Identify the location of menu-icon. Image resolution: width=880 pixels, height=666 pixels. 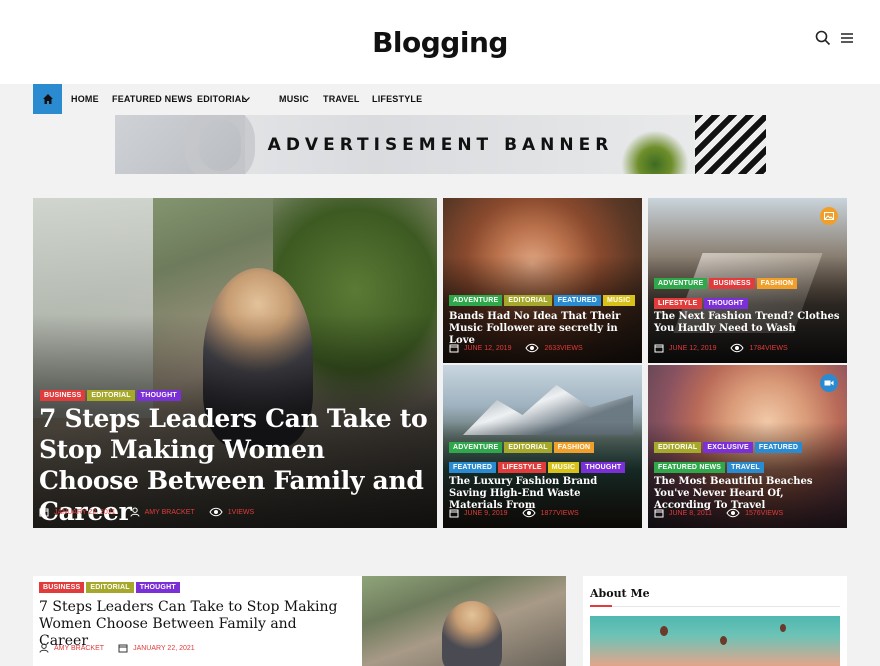
(847, 38).